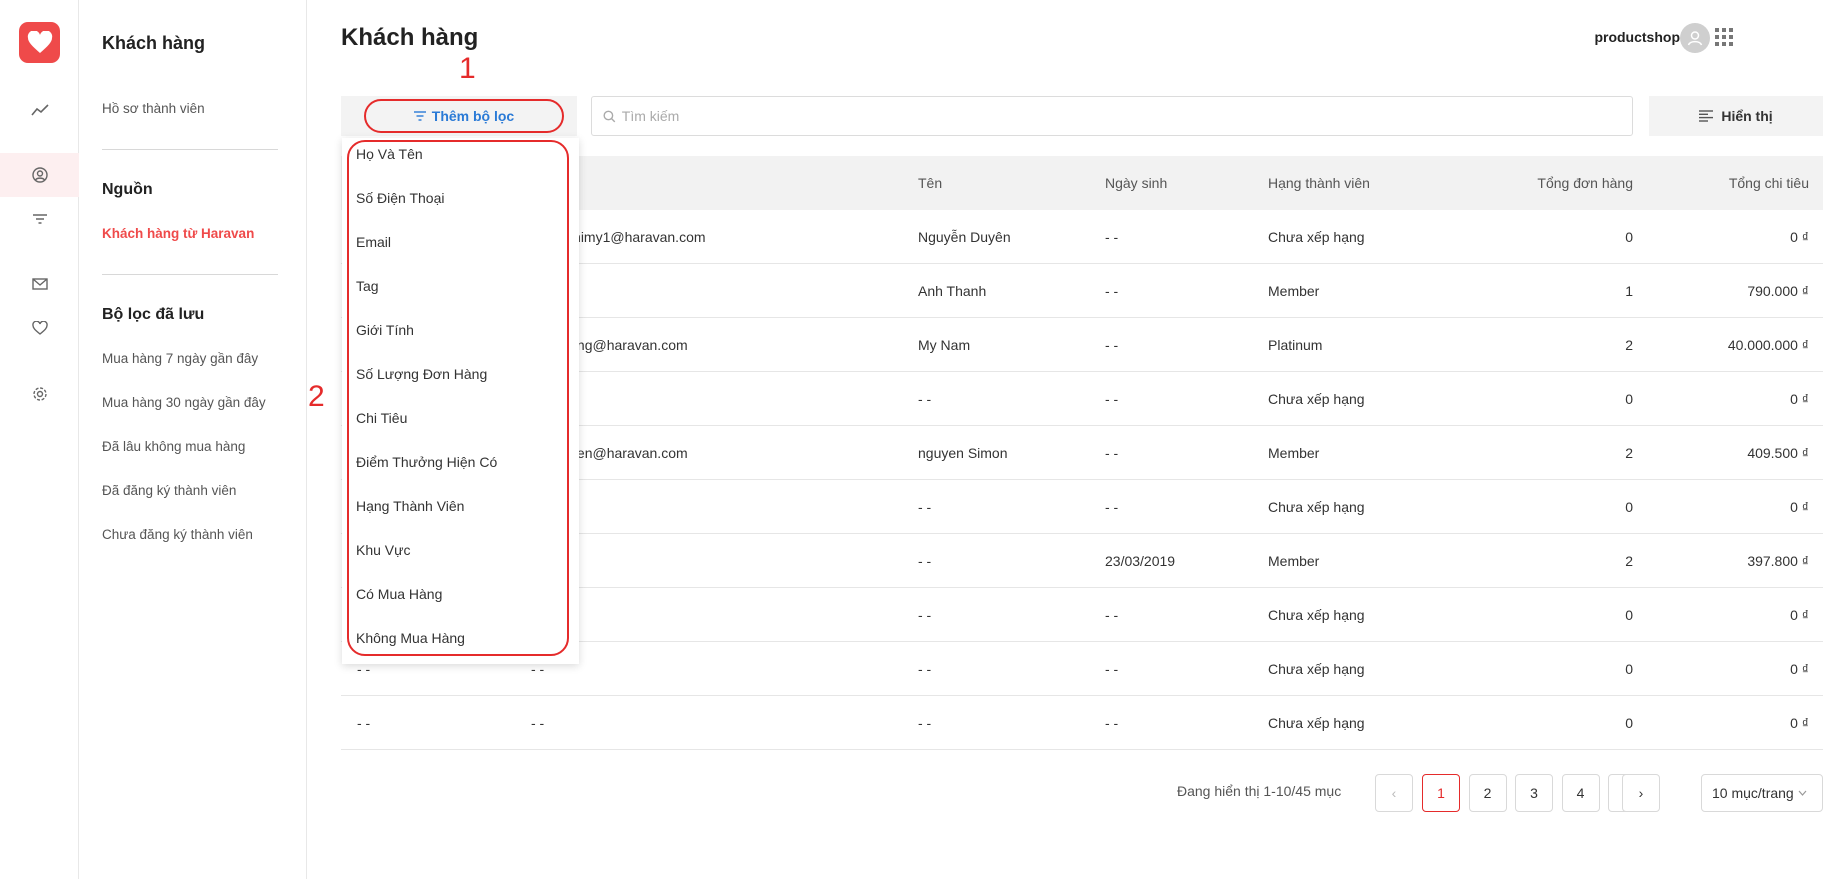 The image size is (1846, 879). I want to click on user-circle-icon, so click(39, 175).